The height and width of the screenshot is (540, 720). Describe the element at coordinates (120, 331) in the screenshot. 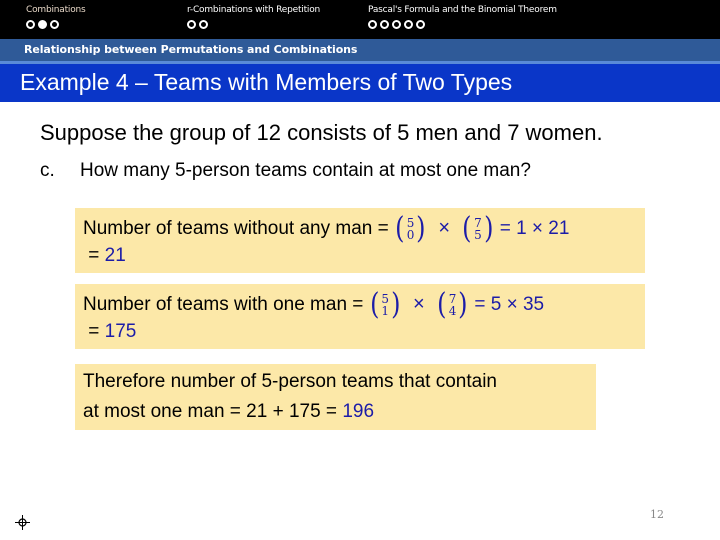

I see `one-man-result: 175` at that location.